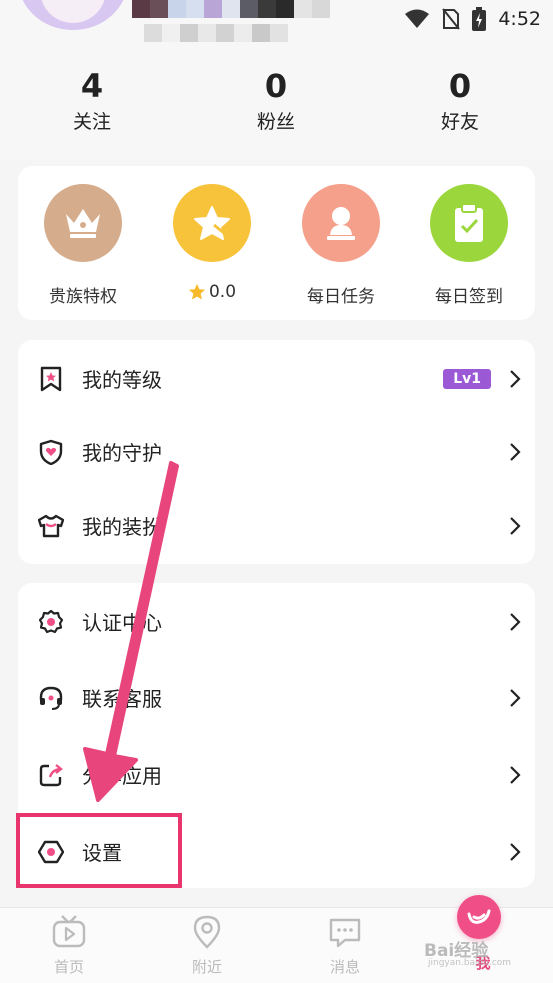 The image size is (553, 983). What do you see at coordinates (207, 932) in the screenshot?
I see `location-pin-icon` at bounding box center [207, 932].